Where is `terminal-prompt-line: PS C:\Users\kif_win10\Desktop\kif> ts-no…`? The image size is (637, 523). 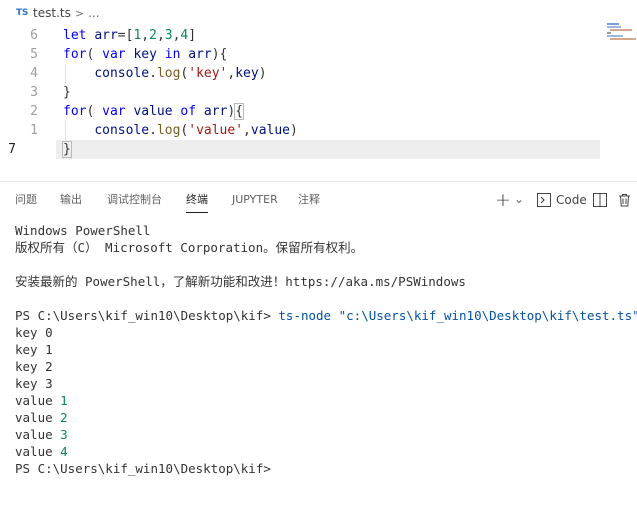 terminal-prompt-line: PS C:\Users\kif_win10\Desktop\kif> ts-no… is located at coordinates (326, 315).